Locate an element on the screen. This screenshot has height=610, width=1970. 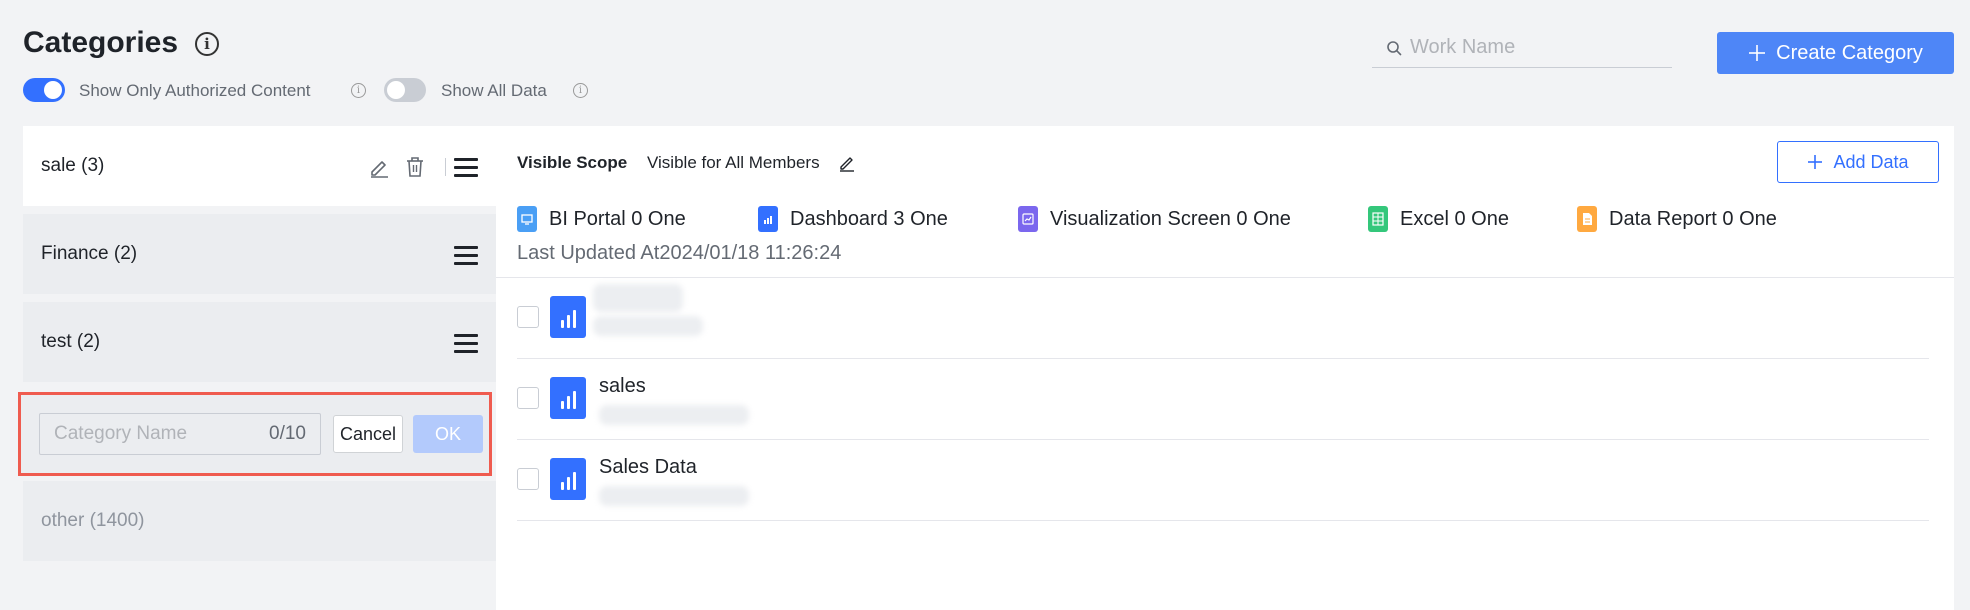
search-input is located at coordinates (1530, 47).